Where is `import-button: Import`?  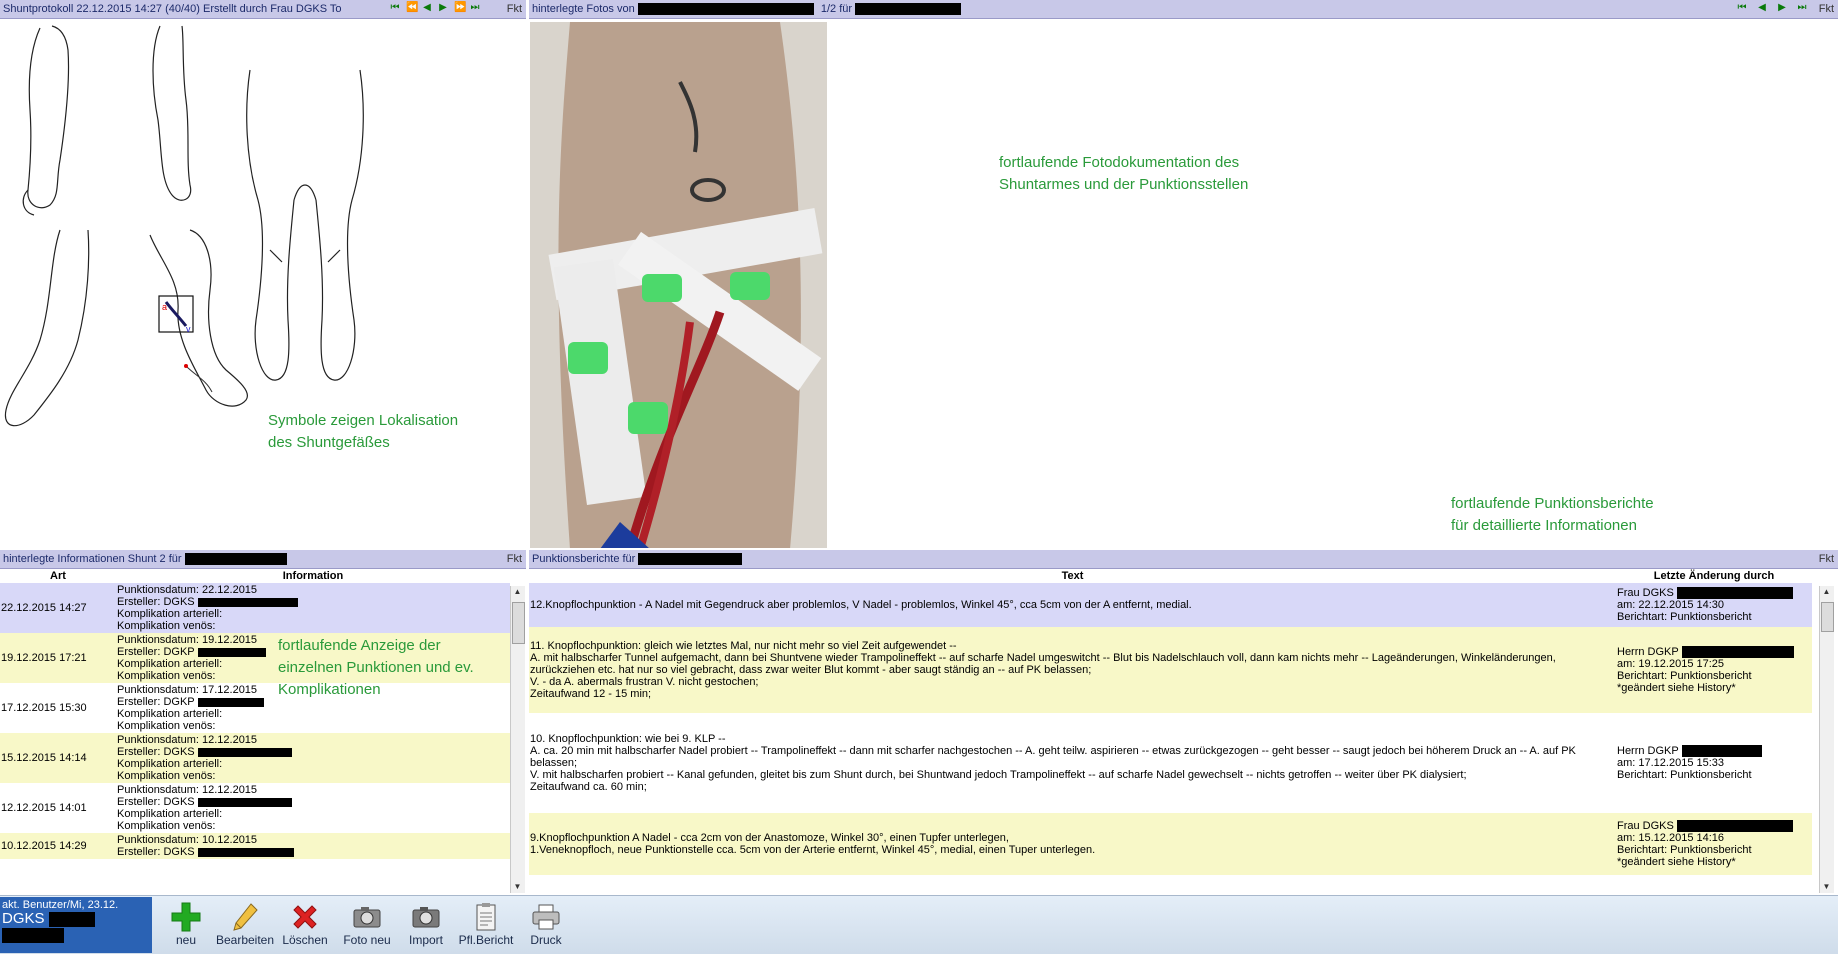 import-button: Import is located at coordinates (426, 924).